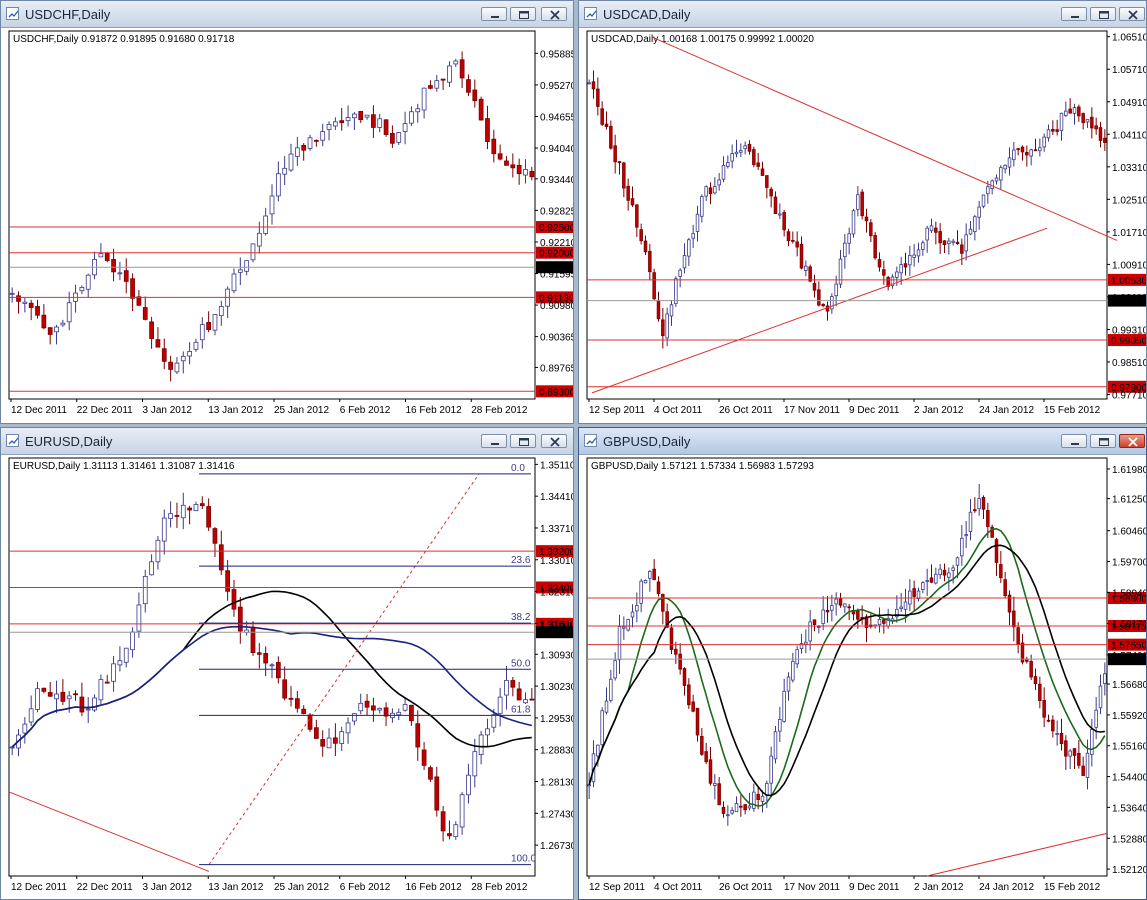 This screenshot has height=900, width=1147. Describe the element at coordinates (1129, 70) in the screenshot. I see `price-axis-label: 1.05710` at that location.